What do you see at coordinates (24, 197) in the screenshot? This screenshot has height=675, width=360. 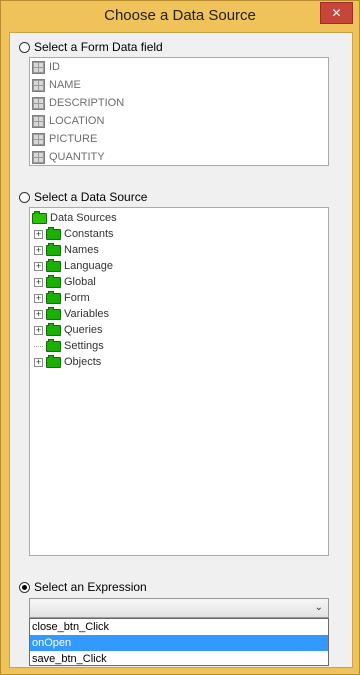 I see `data-source-radio` at bounding box center [24, 197].